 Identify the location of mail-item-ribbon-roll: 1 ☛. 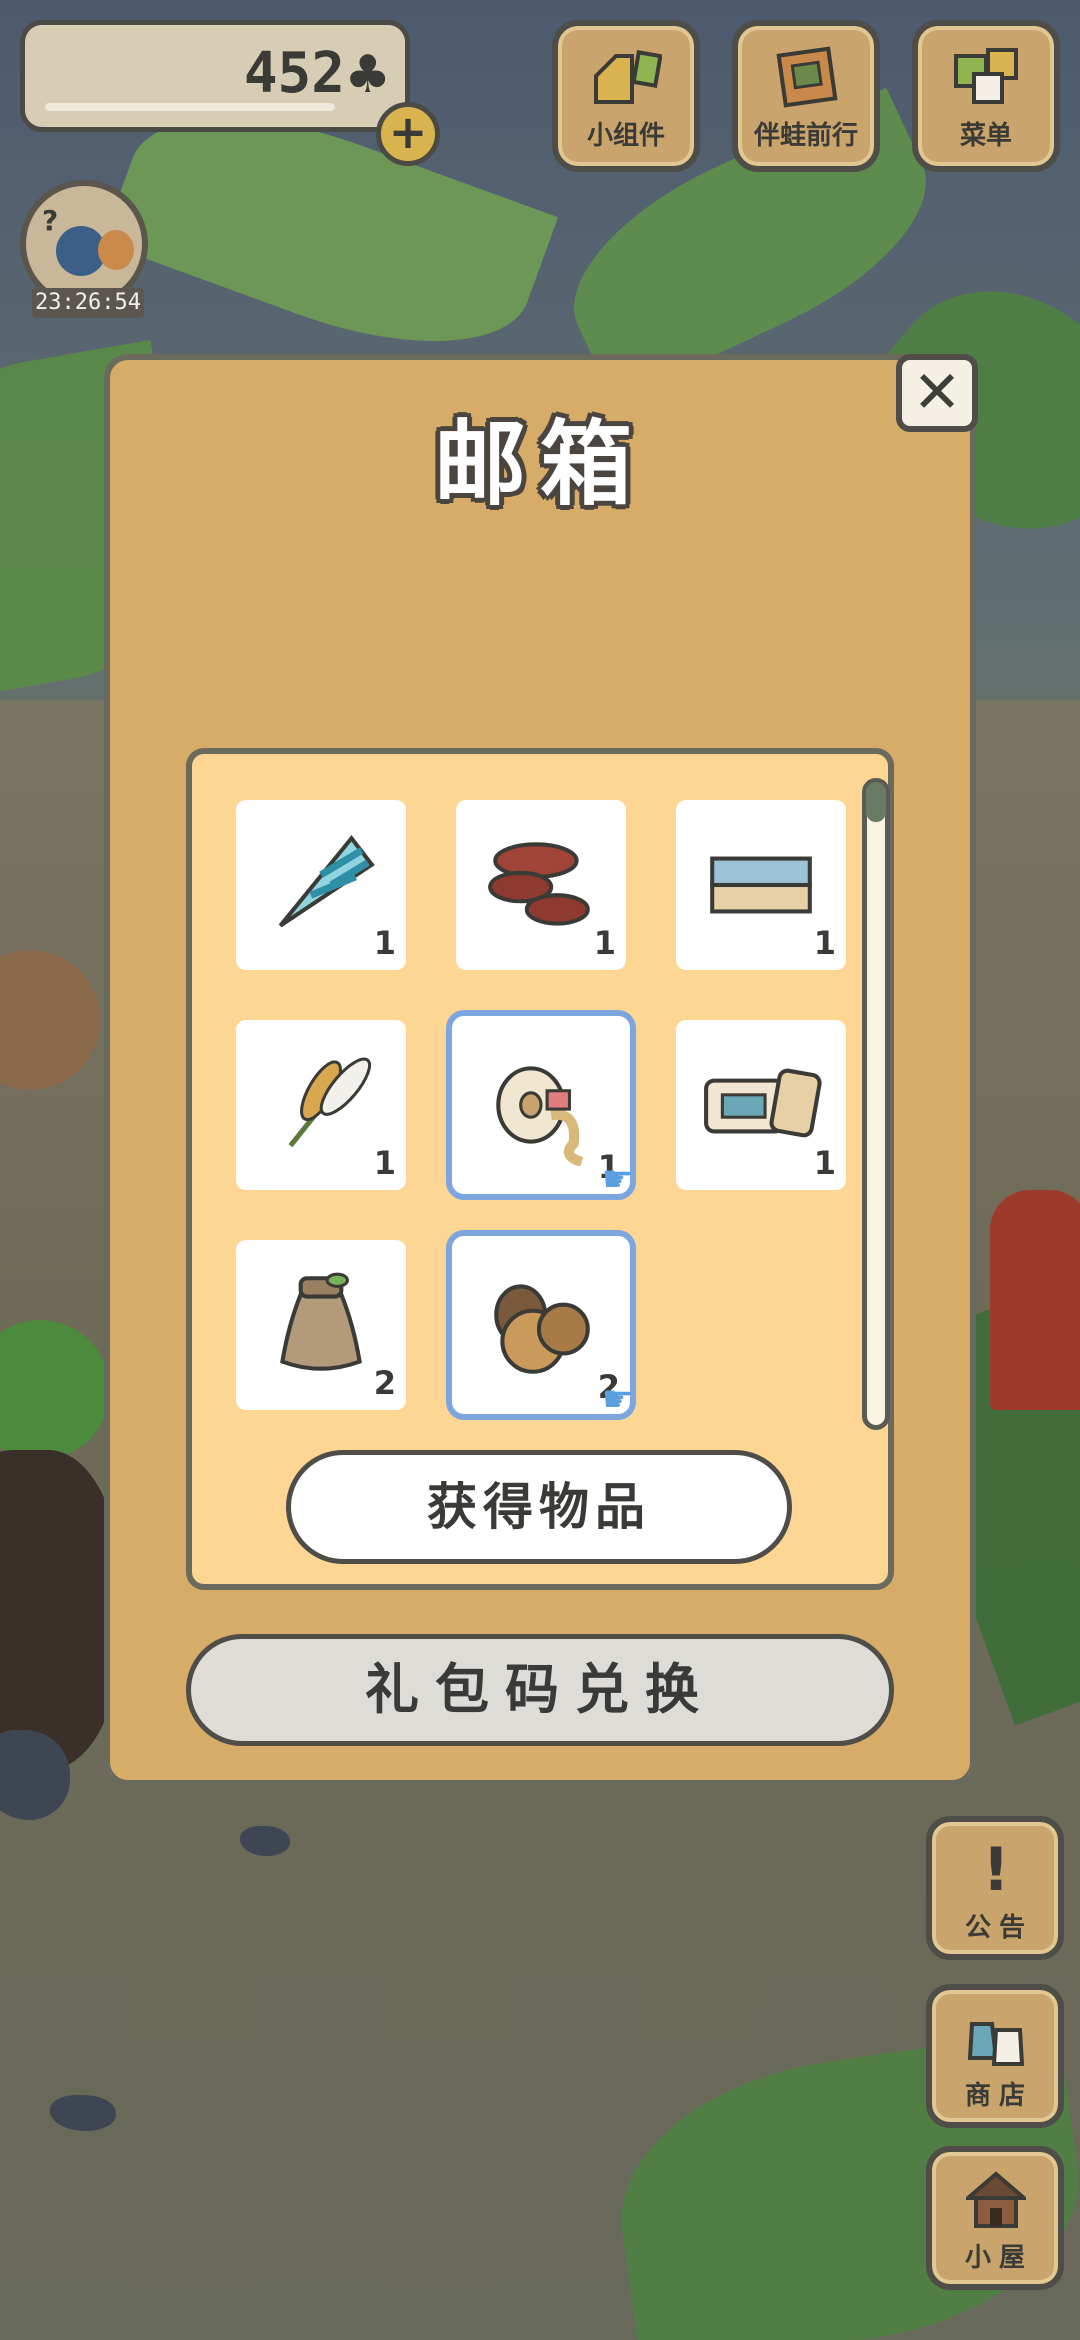
(541, 1105).